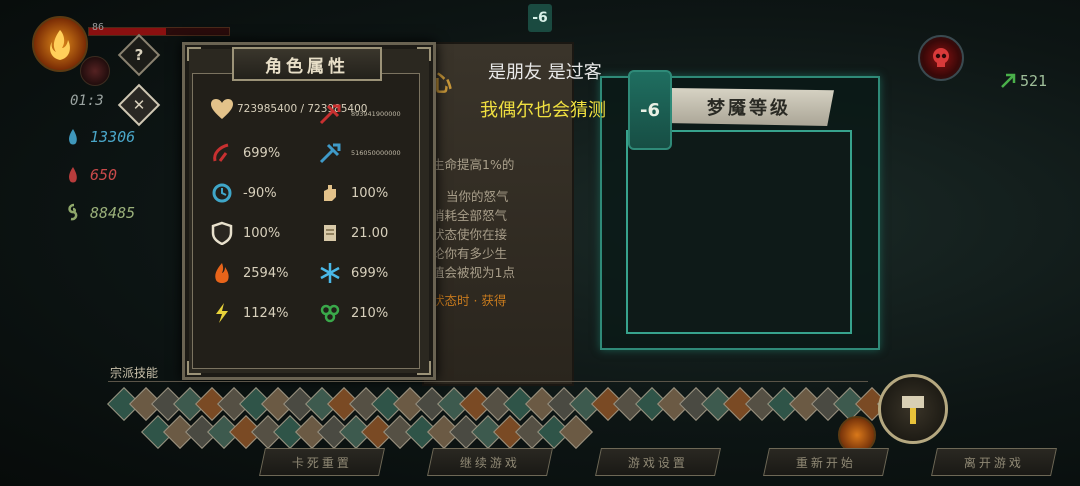 This screenshot has width=1080, height=486. I want to click on cooldown-icon, so click(222, 193).